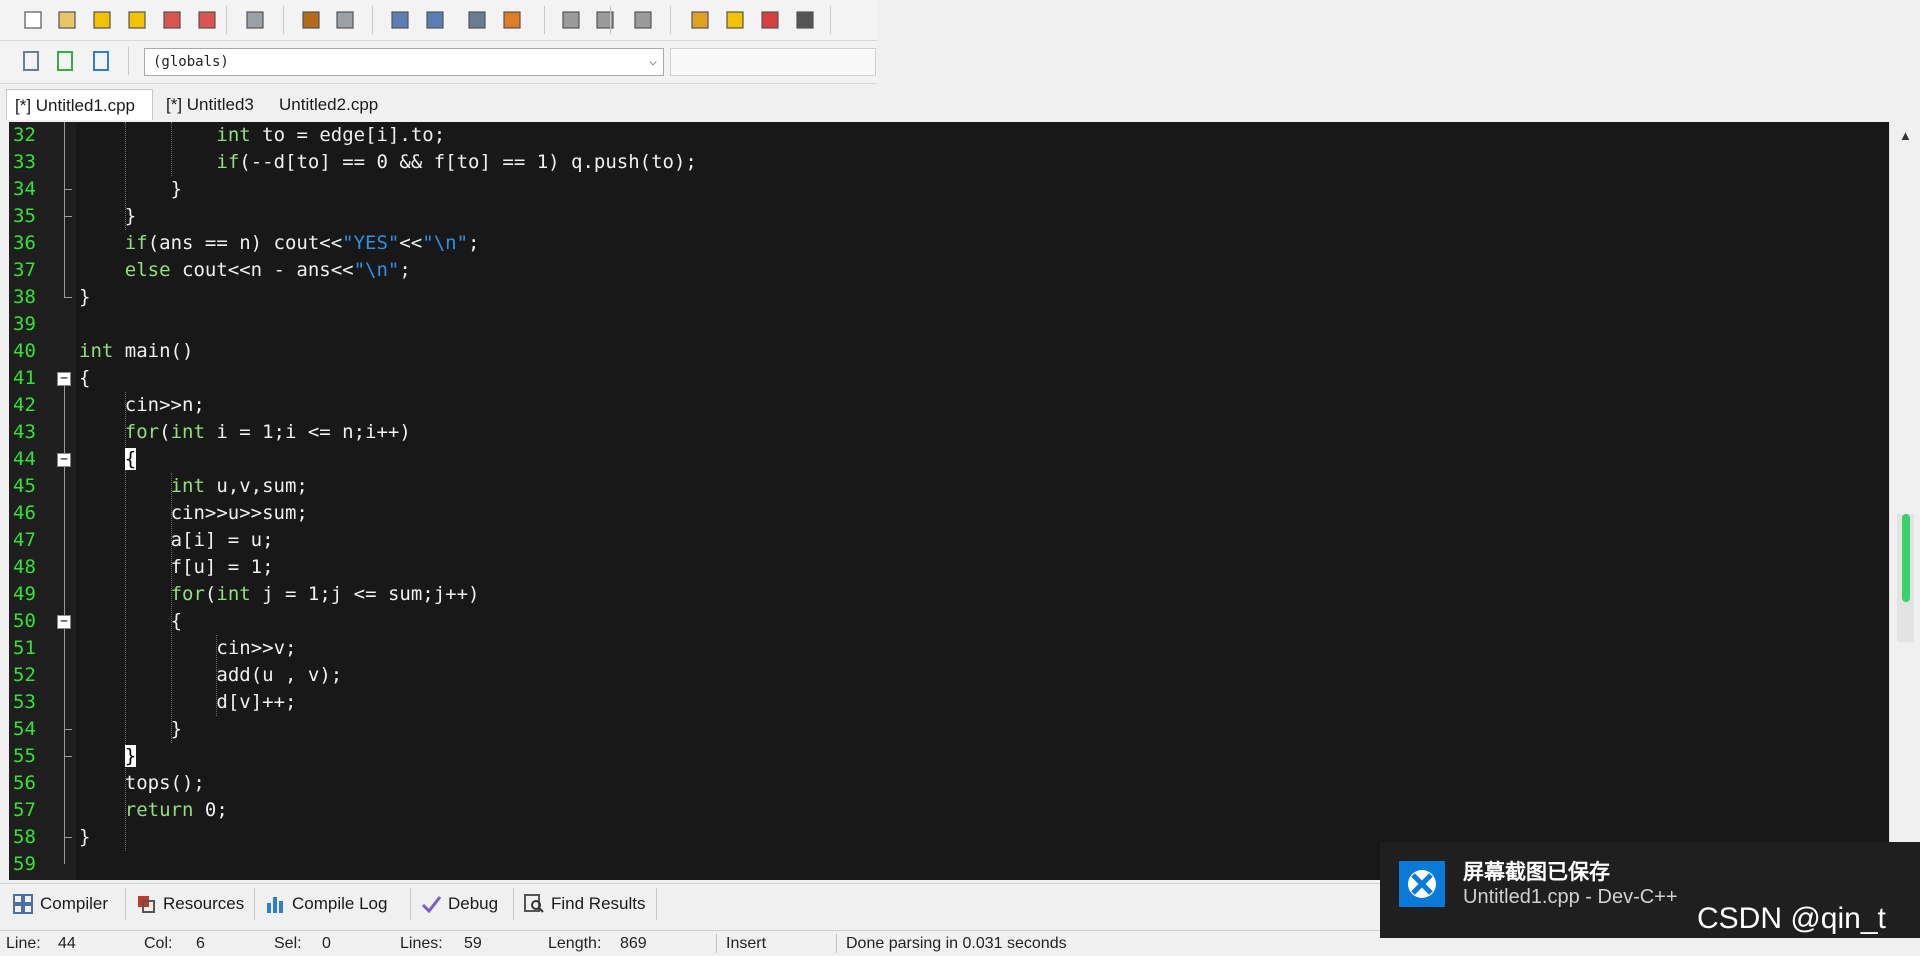 The height and width of the screenshot is (956, 1920). What do you see at coordinates (956, 943) in the screenshot?
I see `status-message: Done parsing in 0.031 seconds` at bounding box center [956, 943].